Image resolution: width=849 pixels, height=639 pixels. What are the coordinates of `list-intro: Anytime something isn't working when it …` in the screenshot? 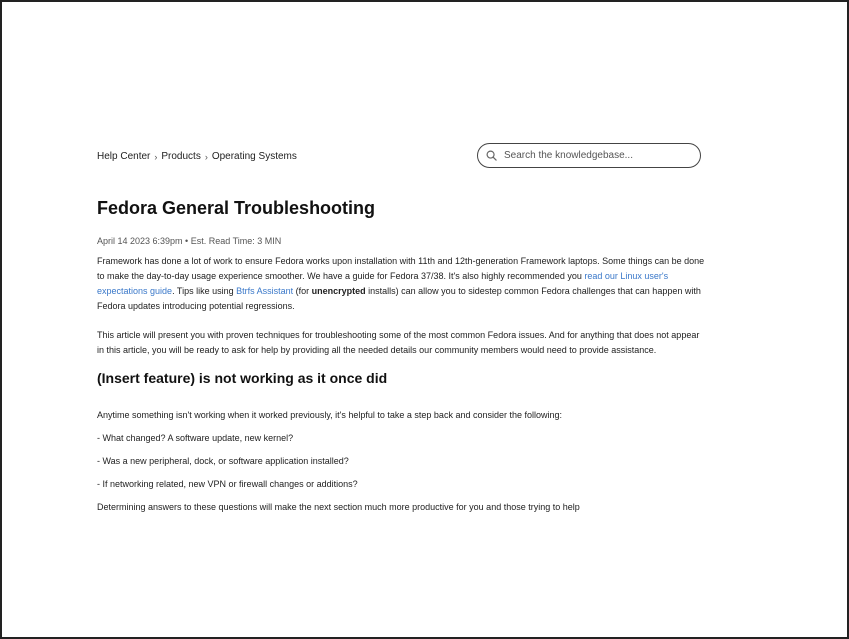 It's located at (330, 415).